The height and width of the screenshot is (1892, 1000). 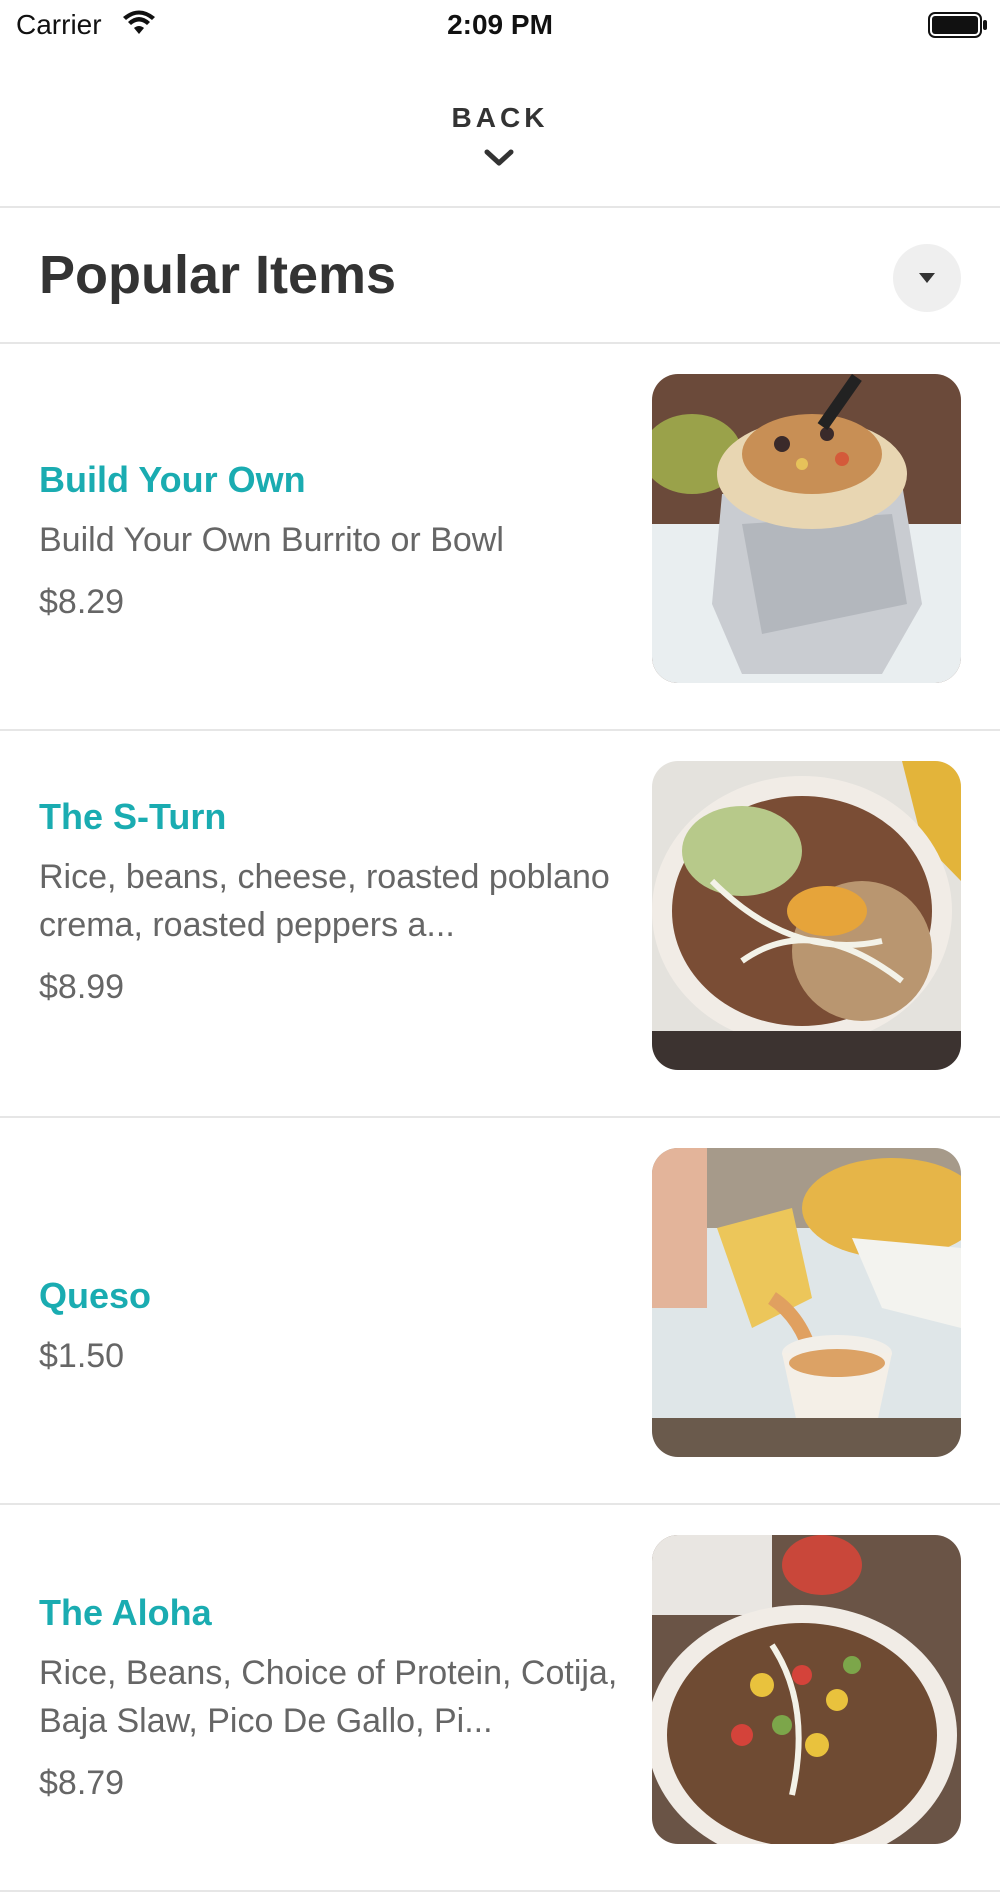 I want to click on status-bar: Carrier 2:09 PM, so click(x=500, y=26).